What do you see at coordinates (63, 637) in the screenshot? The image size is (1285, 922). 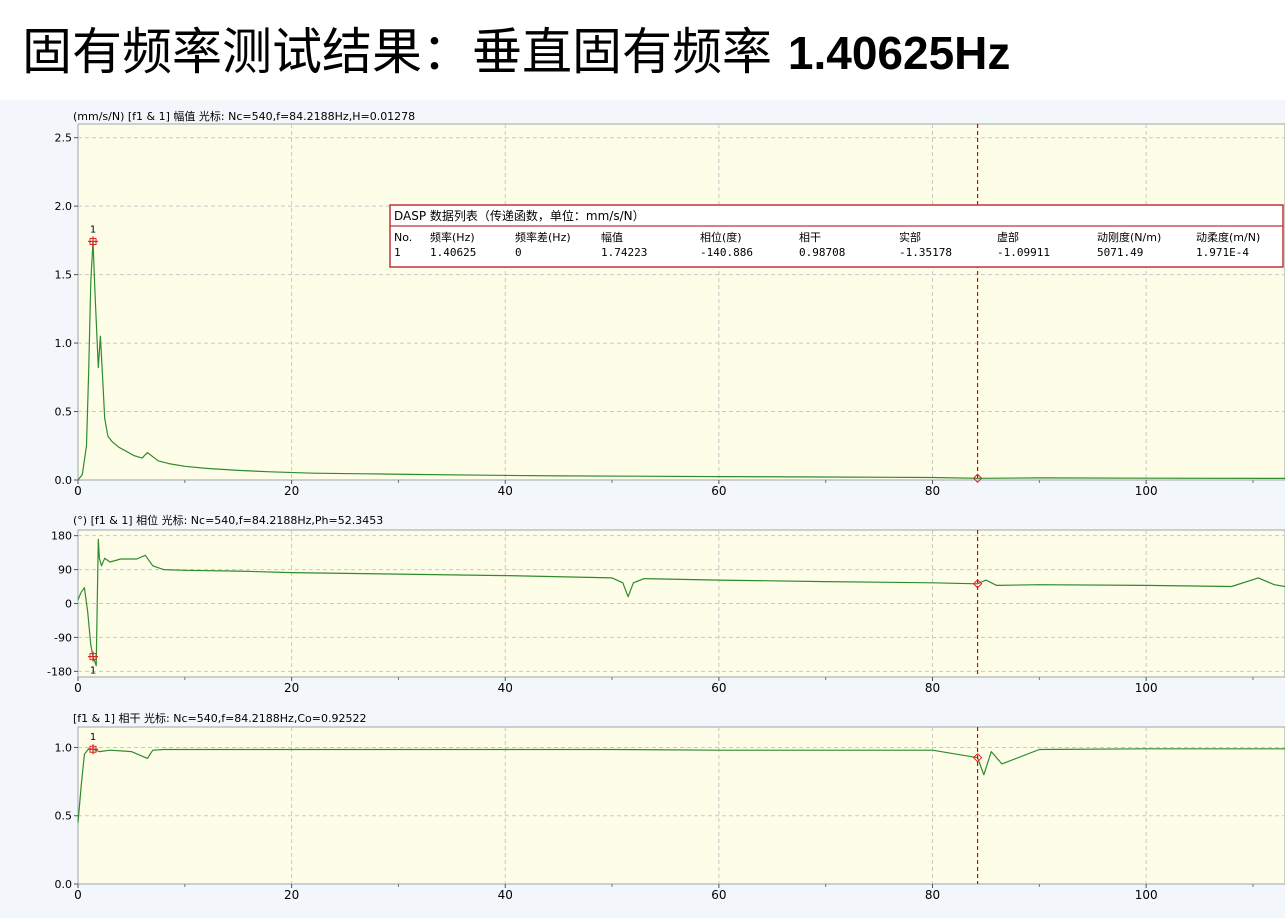 I see `y-tick-label: -90` at bounding box center [63, 637].